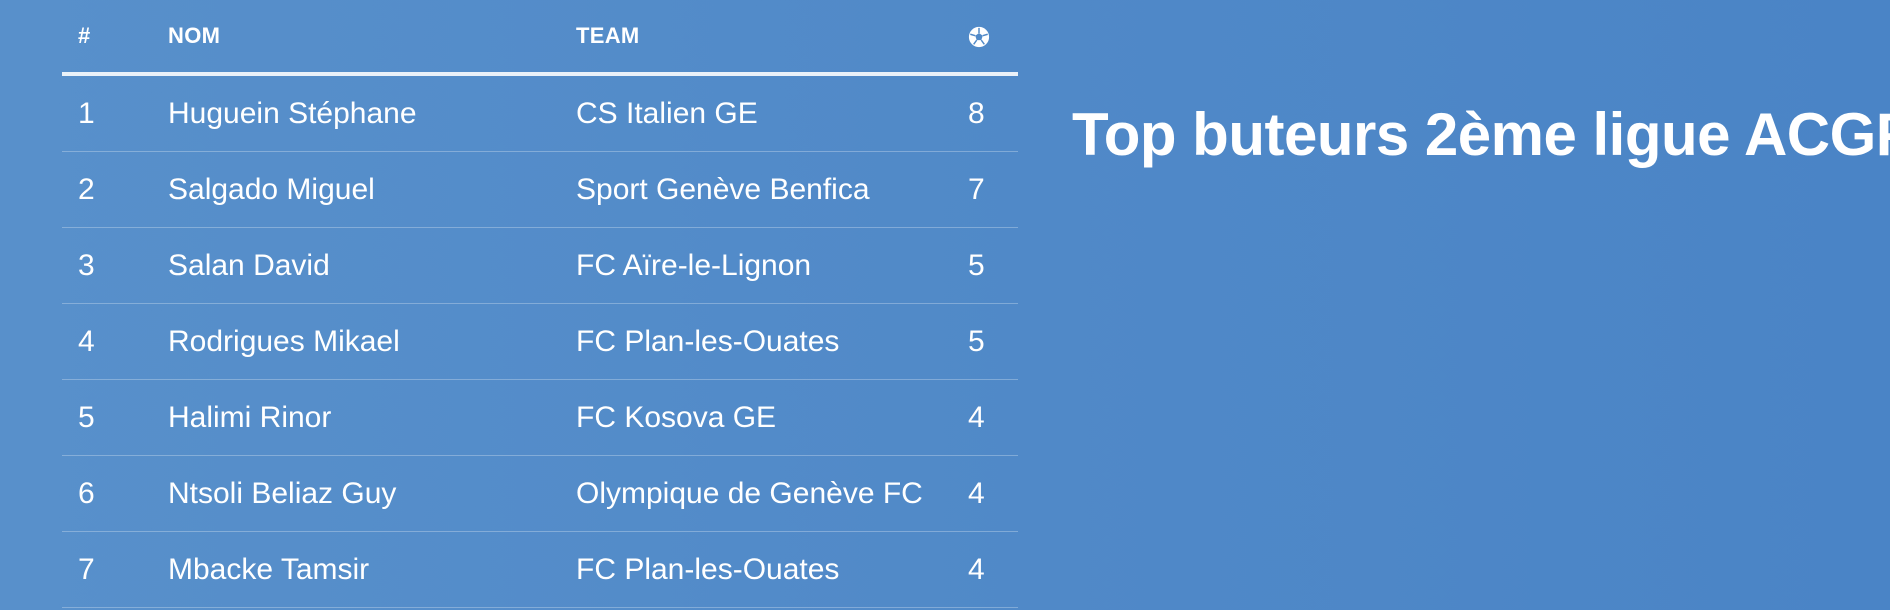 The height and width of the screenshot is (610, 1890). Describe the element at coordinates (993, 189) in the screenshot. I see `goals-cell: 7` at that location.